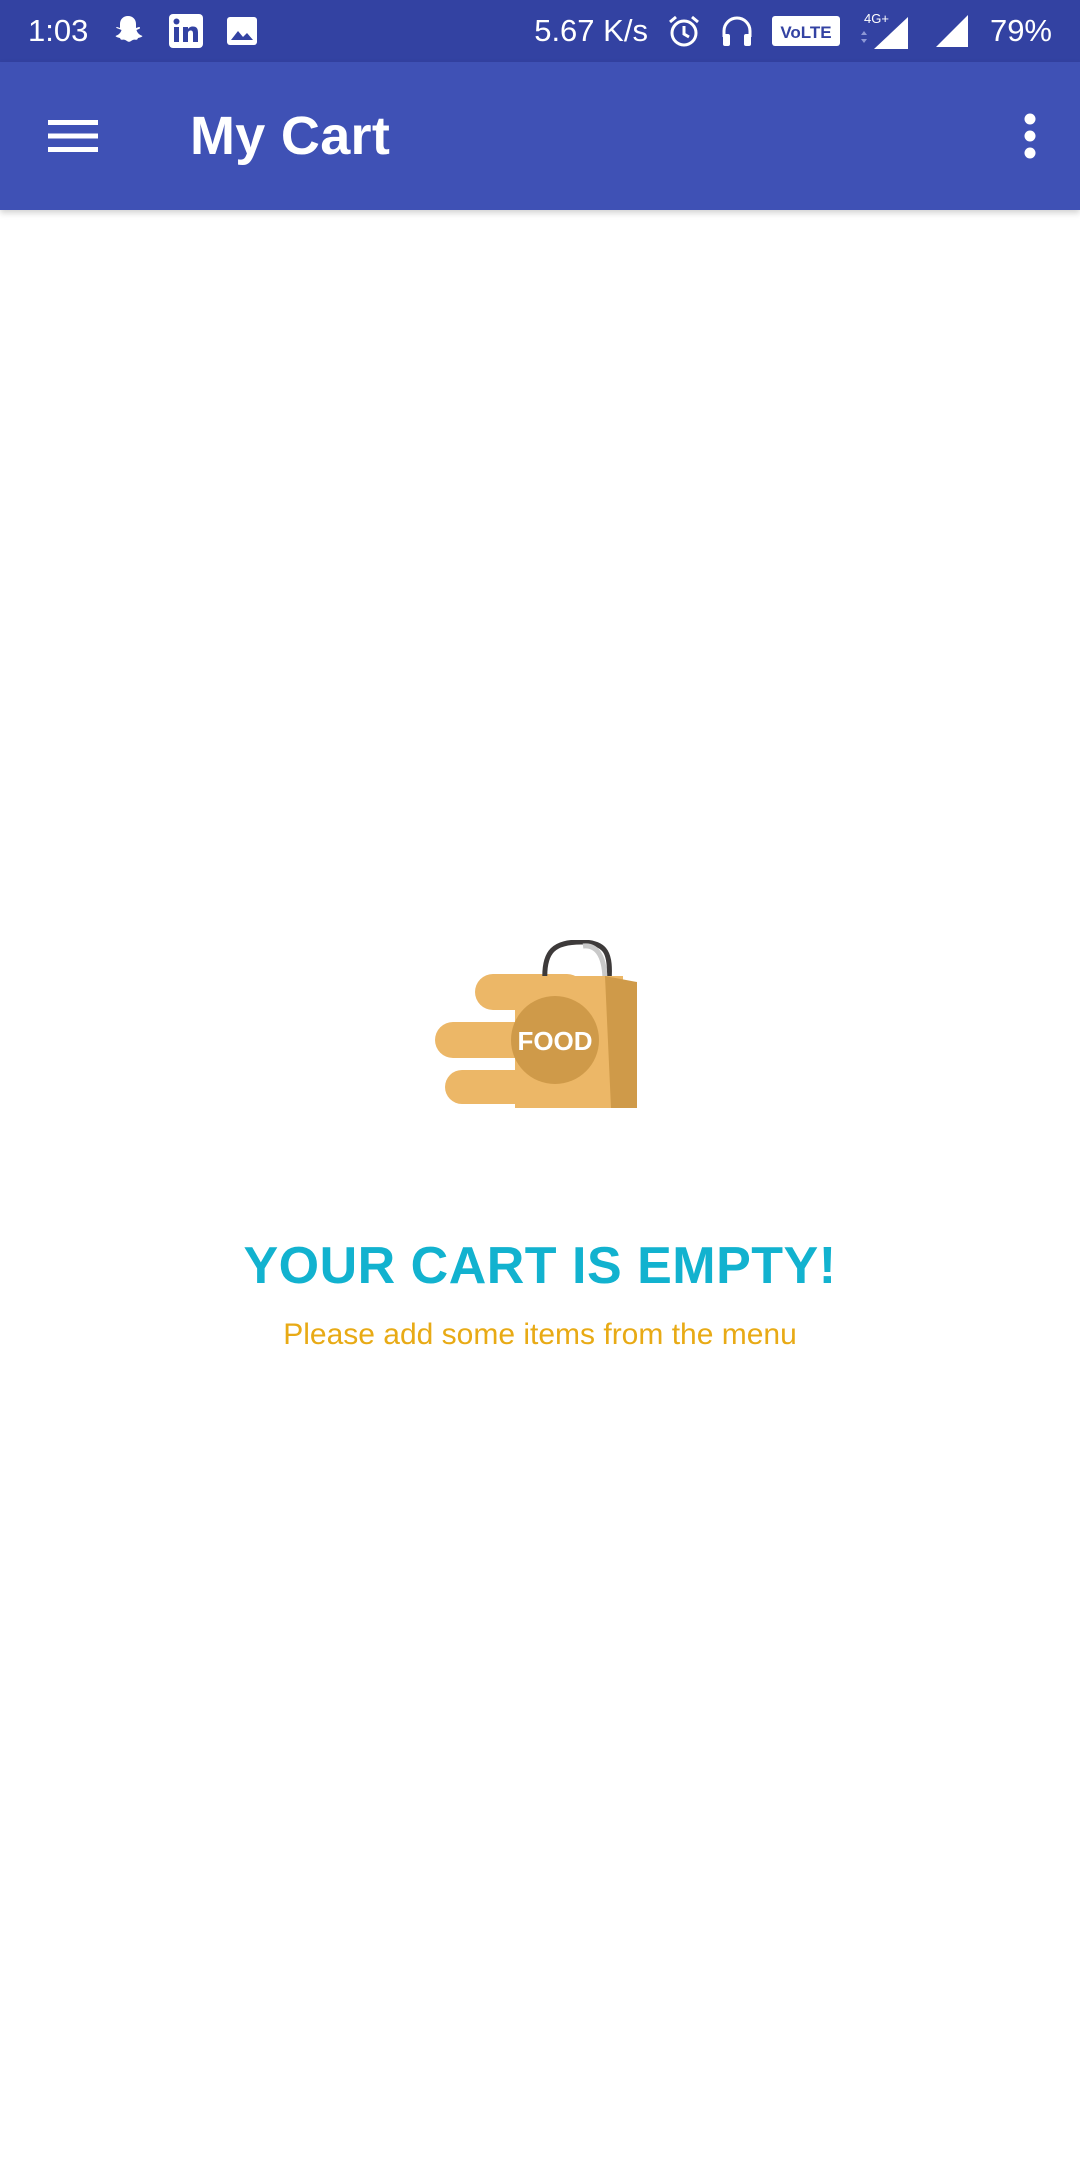  I want to click on overflow-menu-button, so click(1030, 136).